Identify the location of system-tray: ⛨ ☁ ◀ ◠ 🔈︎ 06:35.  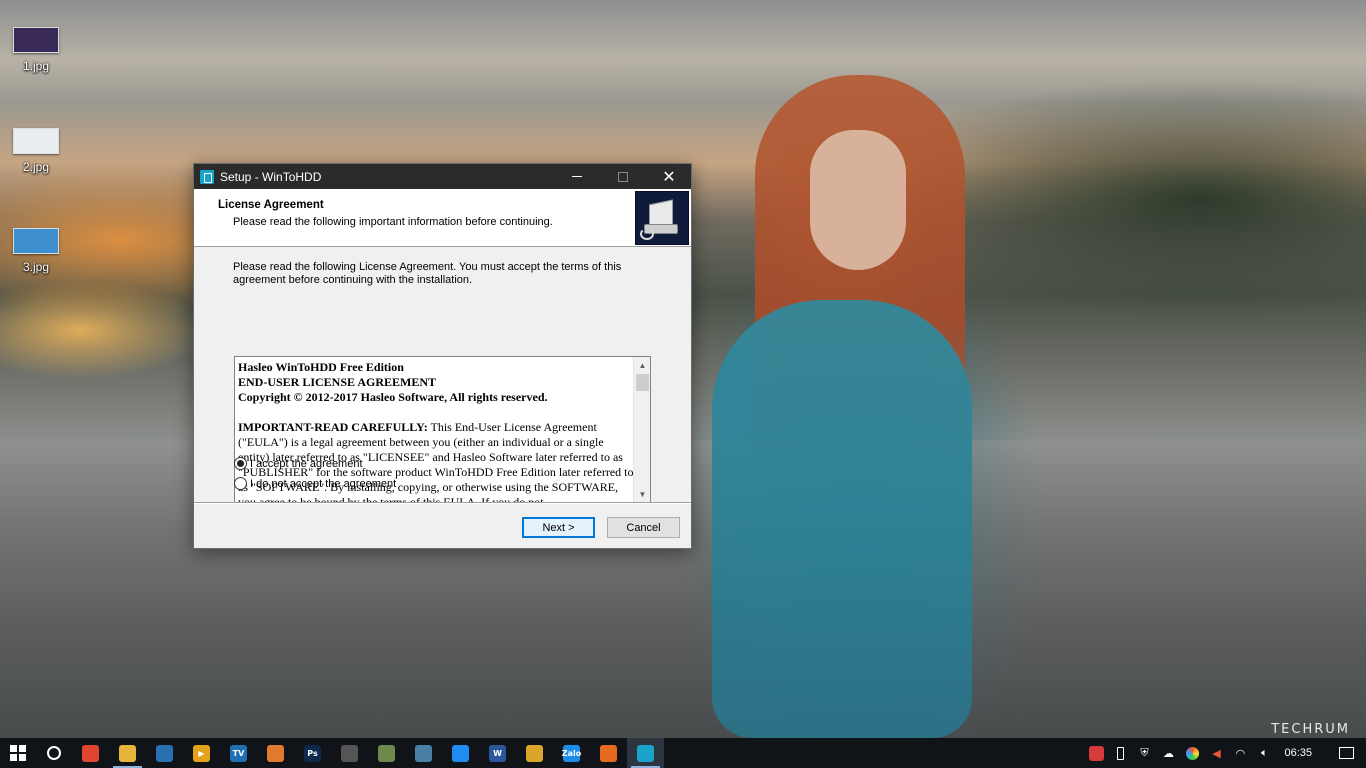
(1225, 753).